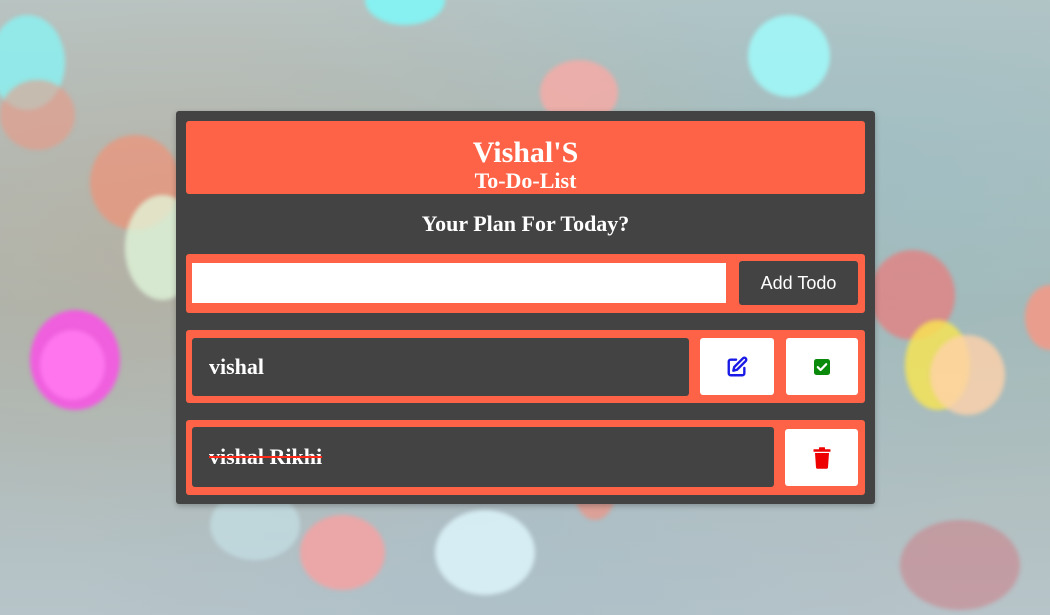 Image resolution: width=1050 pixels, height=615 pixels. Describe the element at coordinates (525, 152) in the screenshot. I see `app-title: Vishal'S` at that location.